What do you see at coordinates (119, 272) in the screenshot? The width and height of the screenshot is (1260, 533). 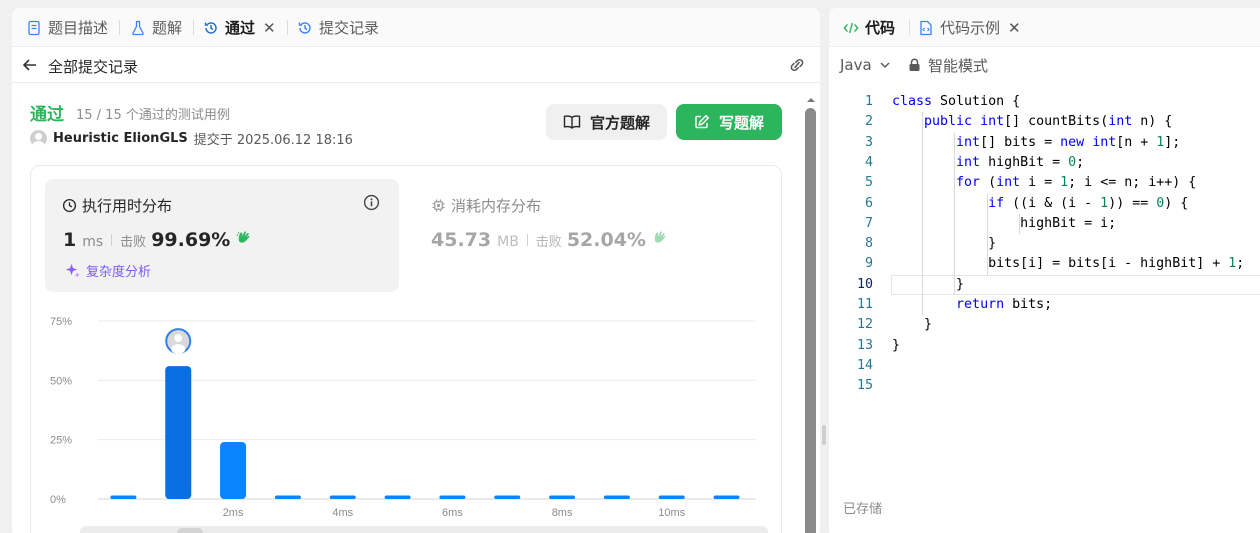 I see `complexity-analysis-label: 复杂度分析` at bounding box center [119, 272].